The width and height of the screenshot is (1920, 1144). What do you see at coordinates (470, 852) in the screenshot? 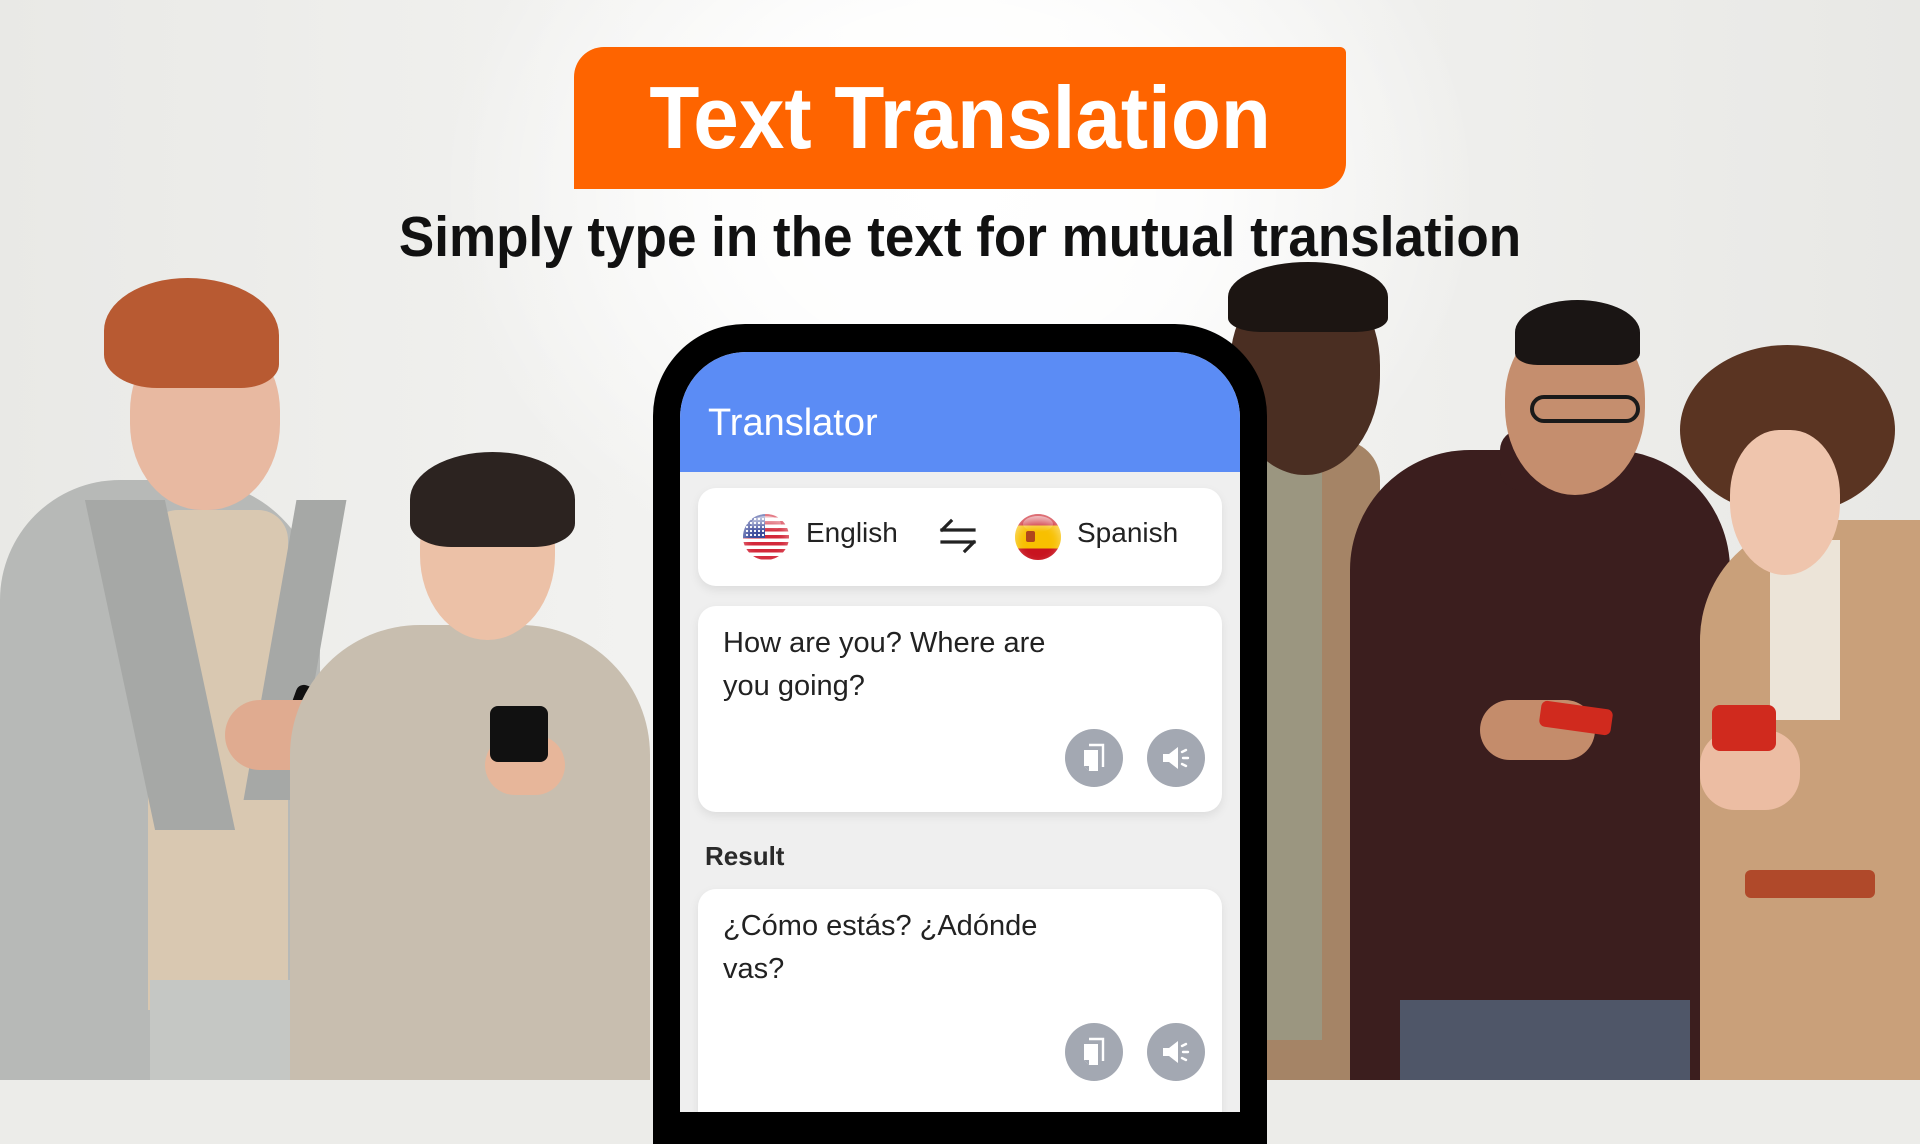
I see `beige-sweater` at bounding box center [470, 852].